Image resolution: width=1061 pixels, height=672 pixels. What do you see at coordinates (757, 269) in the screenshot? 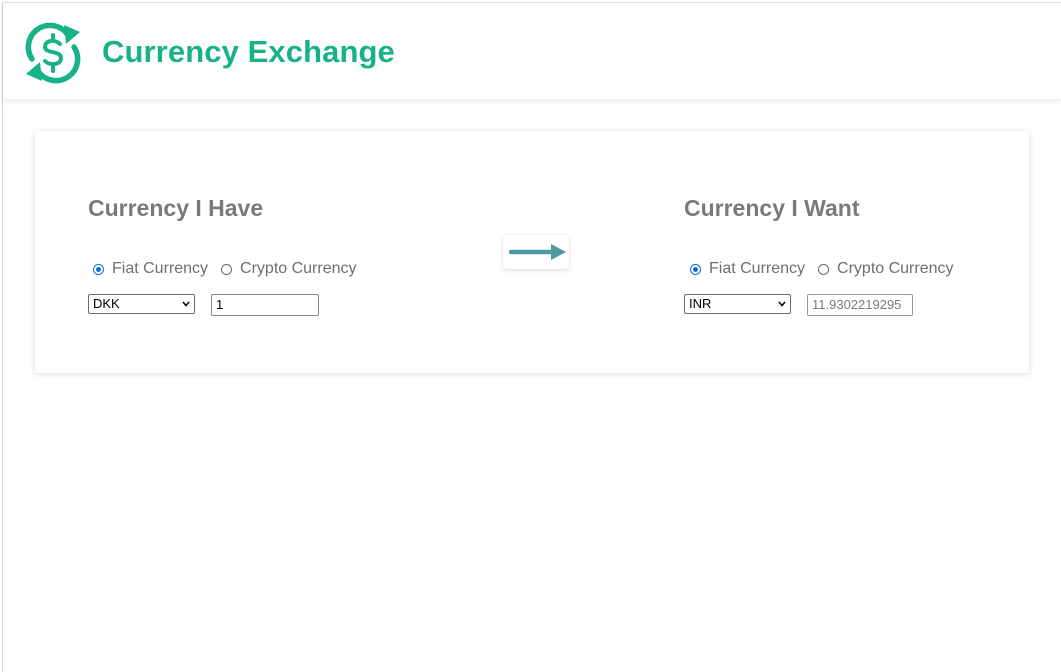
I see `want-fiat-label: Fiat Currency` at bounding box center [757, 269].